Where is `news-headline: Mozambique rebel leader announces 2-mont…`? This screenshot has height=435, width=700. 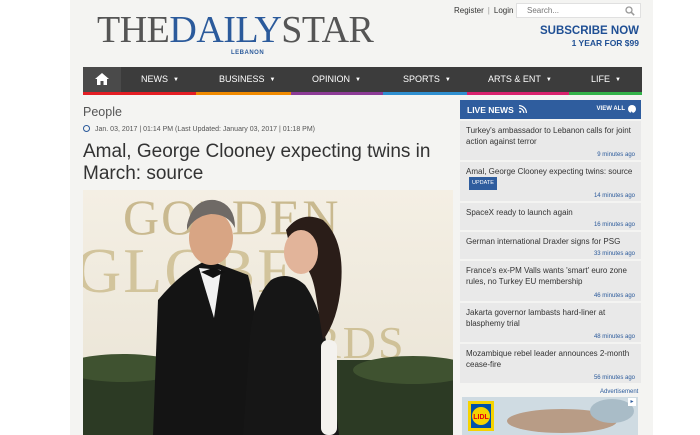
news-headline: Mozambique rebel leader announces 2-mont… is located at coordinates (548, 359).